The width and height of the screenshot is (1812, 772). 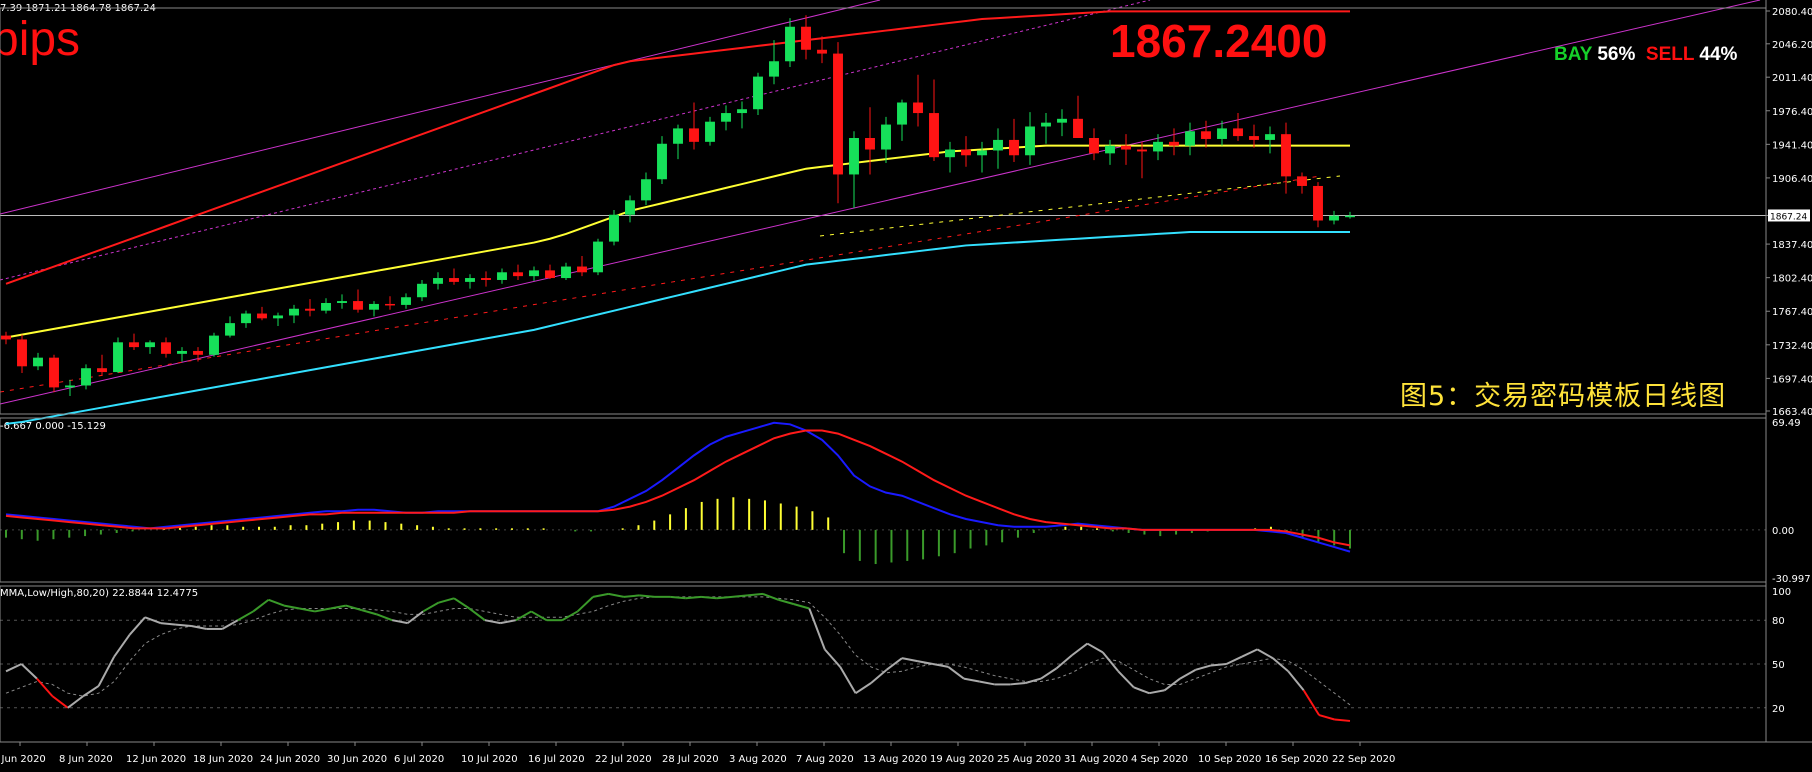 What do you see at coordinates (1792, 78) in the screenshot?
I see `price-tick-label: 2011.40` at bounding box center [1792, 78].